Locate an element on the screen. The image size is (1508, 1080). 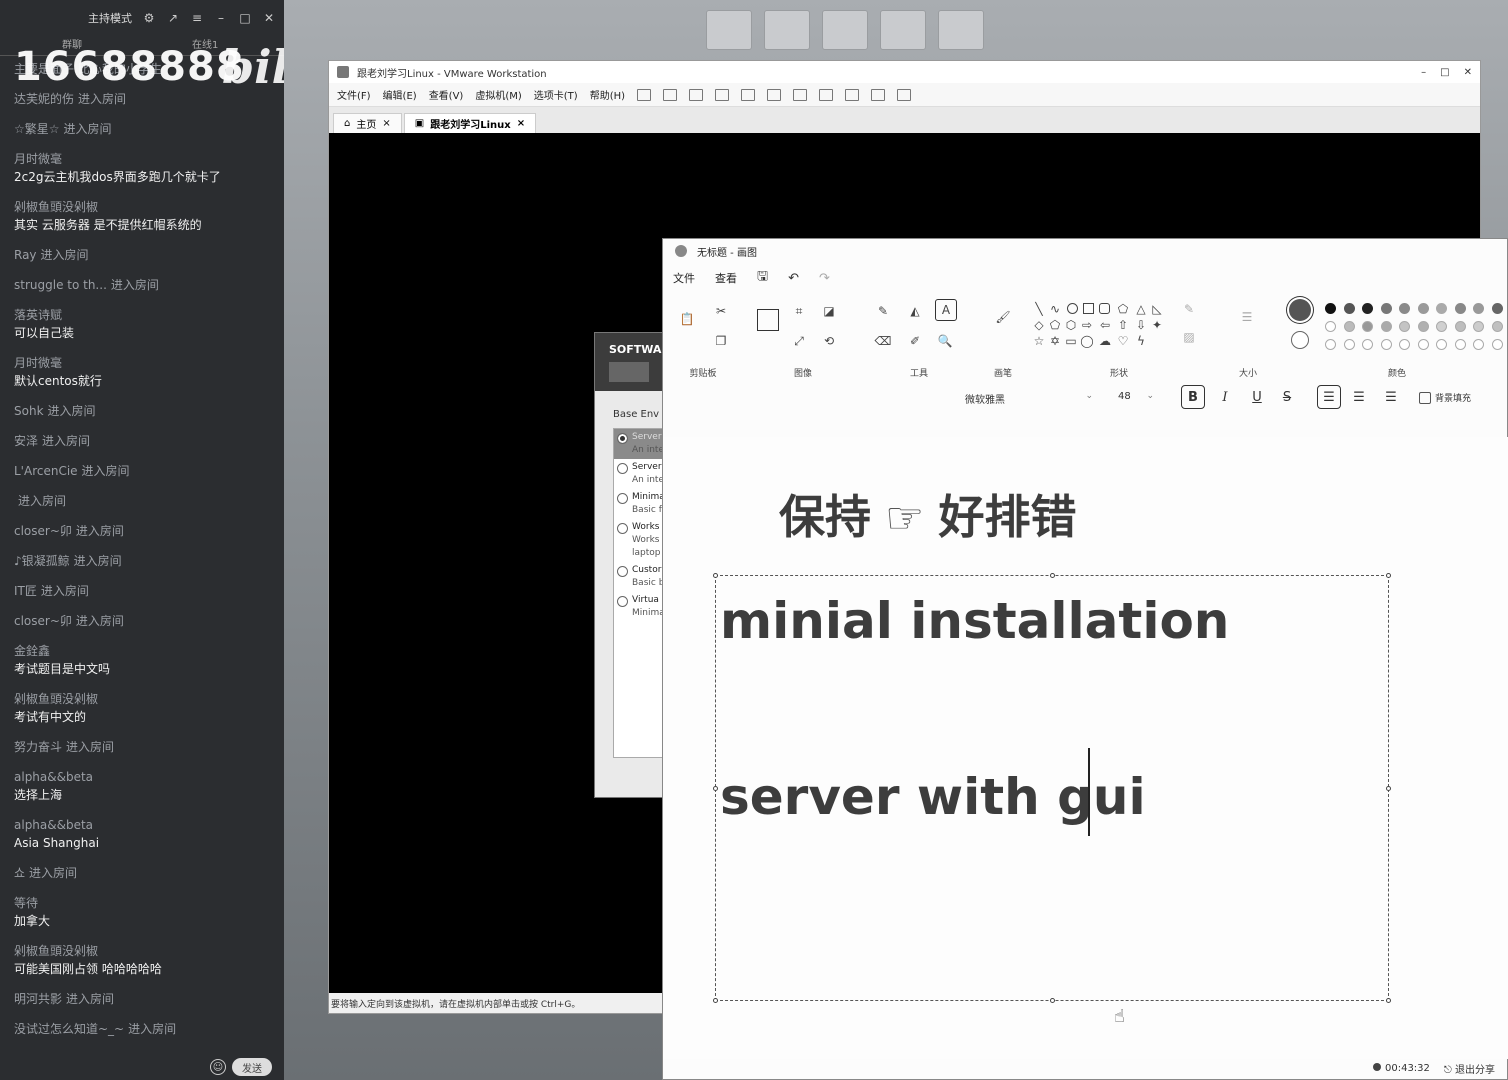
stretch-icon is located at coordinates (904, 94).